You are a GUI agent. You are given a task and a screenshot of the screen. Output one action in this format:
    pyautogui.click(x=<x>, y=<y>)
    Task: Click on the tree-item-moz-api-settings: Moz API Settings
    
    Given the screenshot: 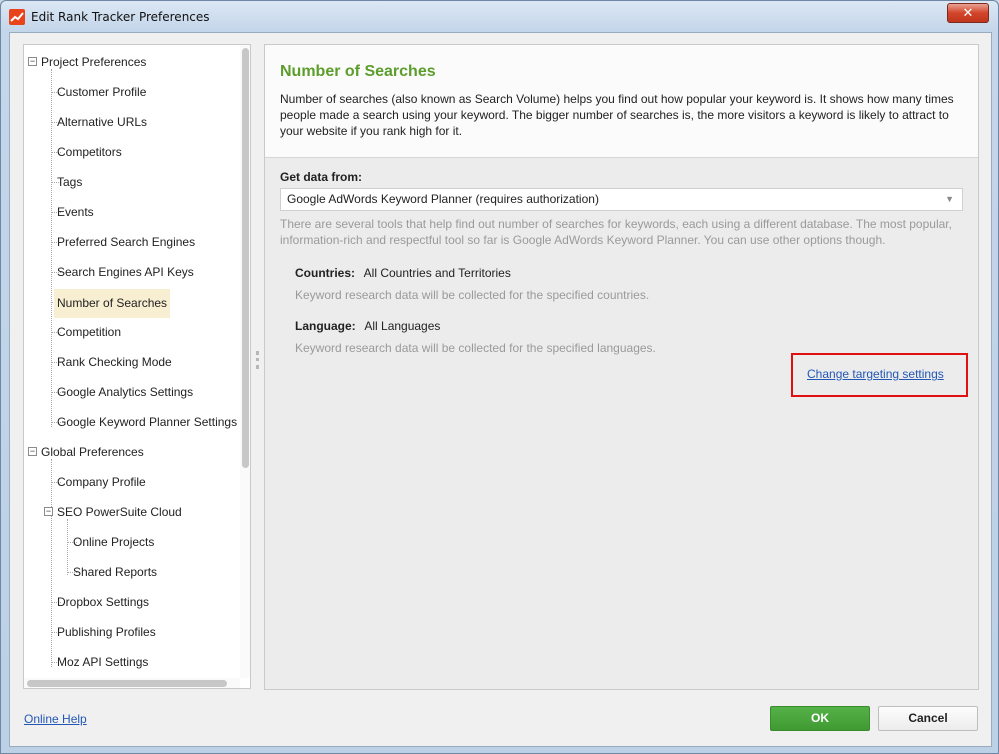 What is the action you would take?
    pyautogui.click(x=102, y=662)
    